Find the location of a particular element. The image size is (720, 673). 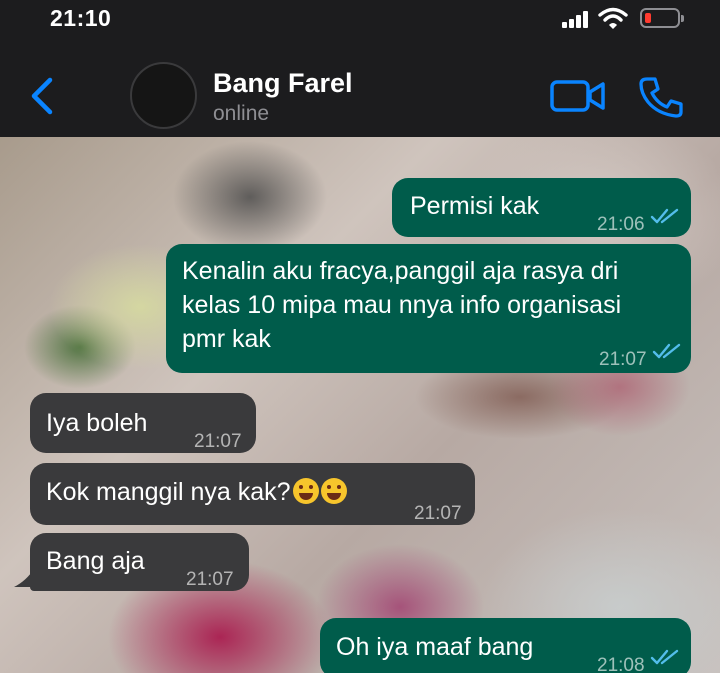

message-text: Bang aja is located at coordinates (95, 561).